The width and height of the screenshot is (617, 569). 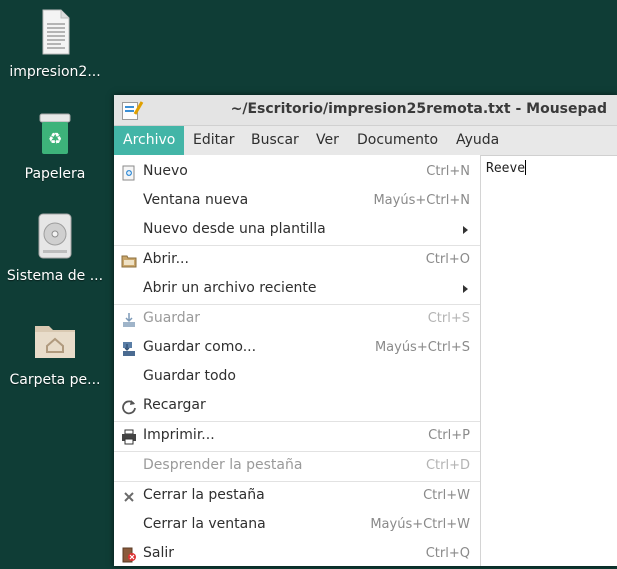 I want to click on menu-item-shortcut: Ctrl+Q, so click(x=447, y=553).